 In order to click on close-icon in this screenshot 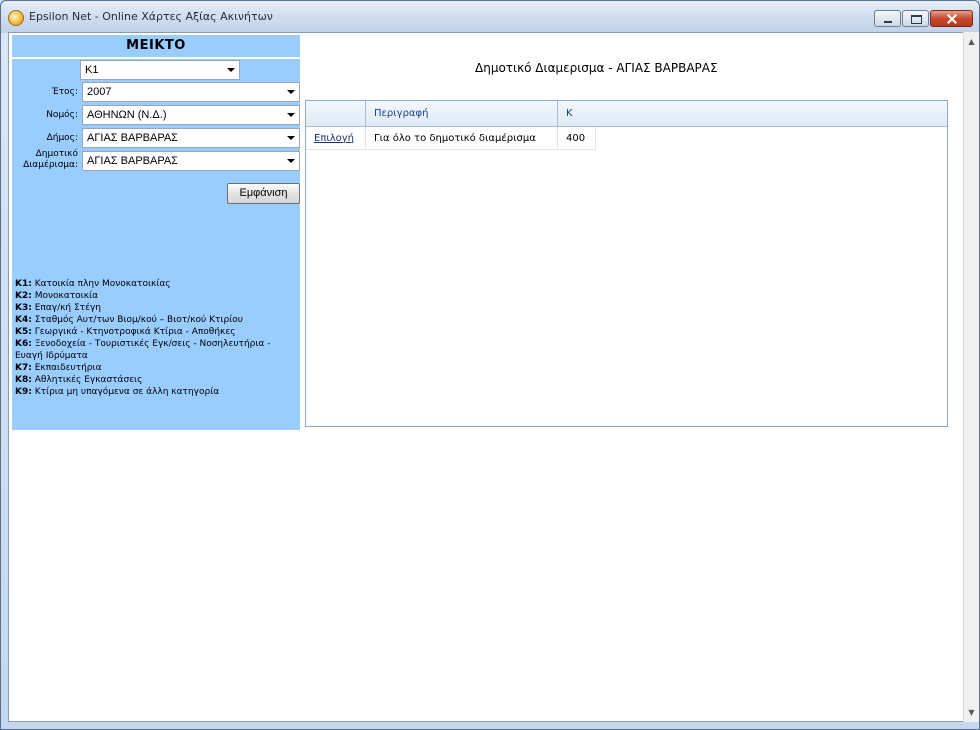, I will do `click(951, 18)`.